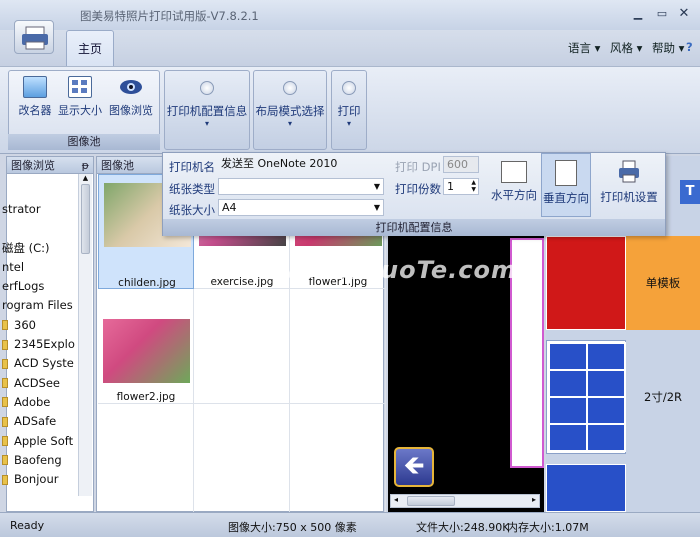 The height and width of the screenshot is (537, 700). I want to click on preview-horizontal-scrollbar: ◂ ▸, so click(465, 501).